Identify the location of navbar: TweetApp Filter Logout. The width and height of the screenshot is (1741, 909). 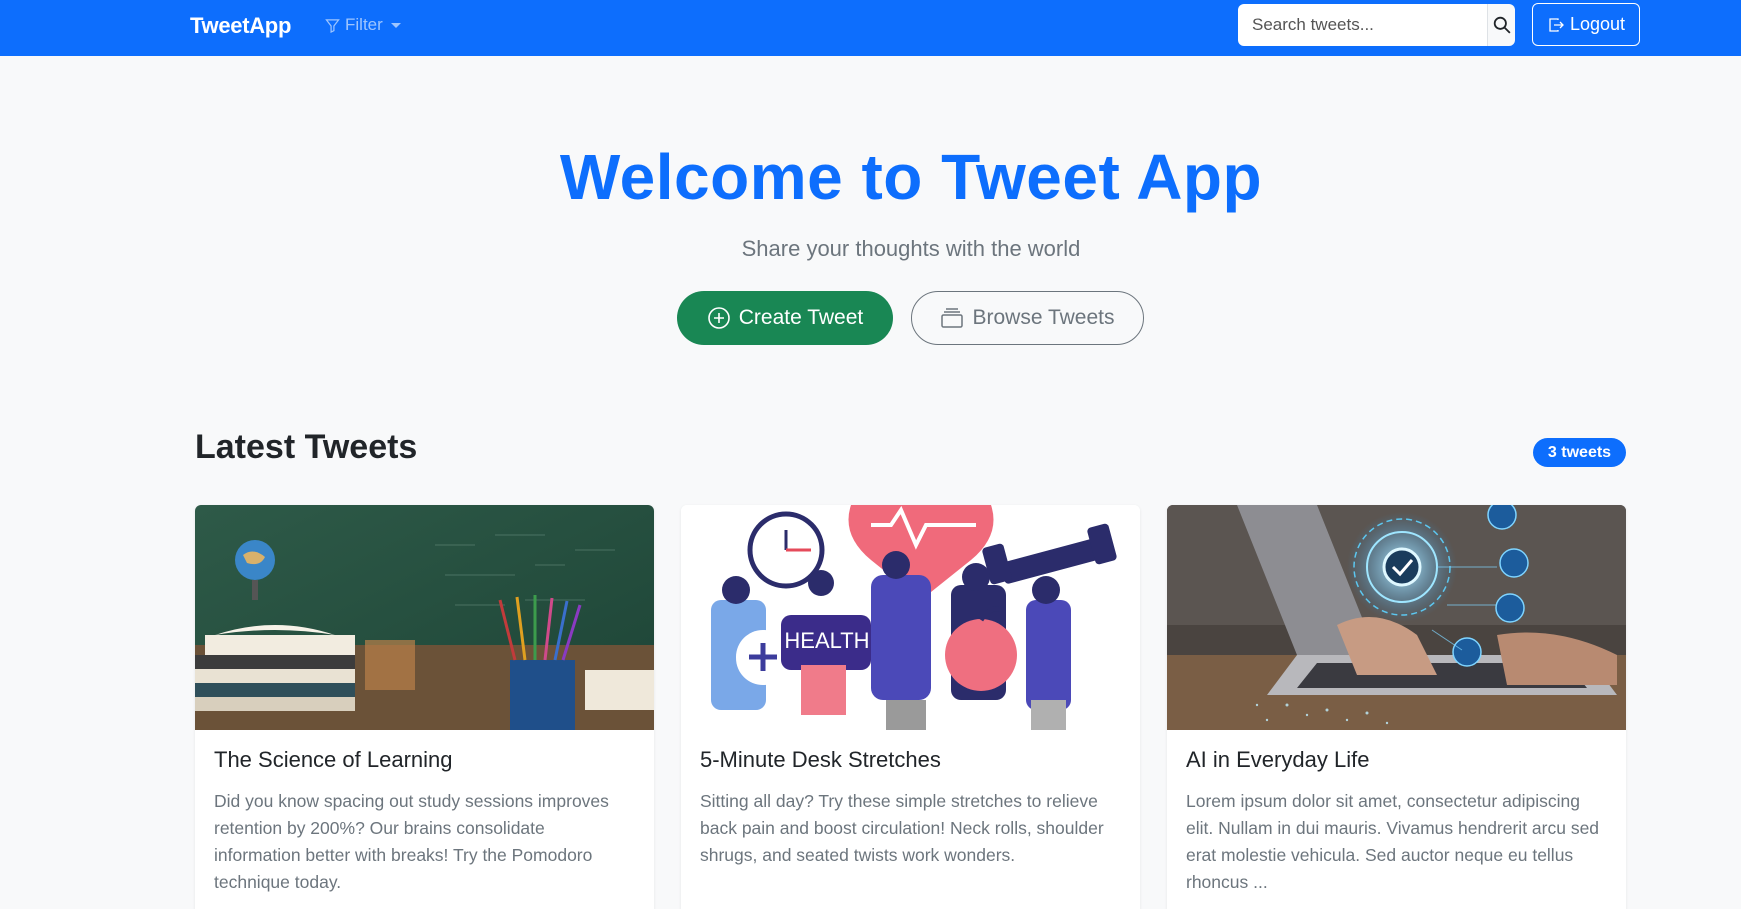
(870, 28).